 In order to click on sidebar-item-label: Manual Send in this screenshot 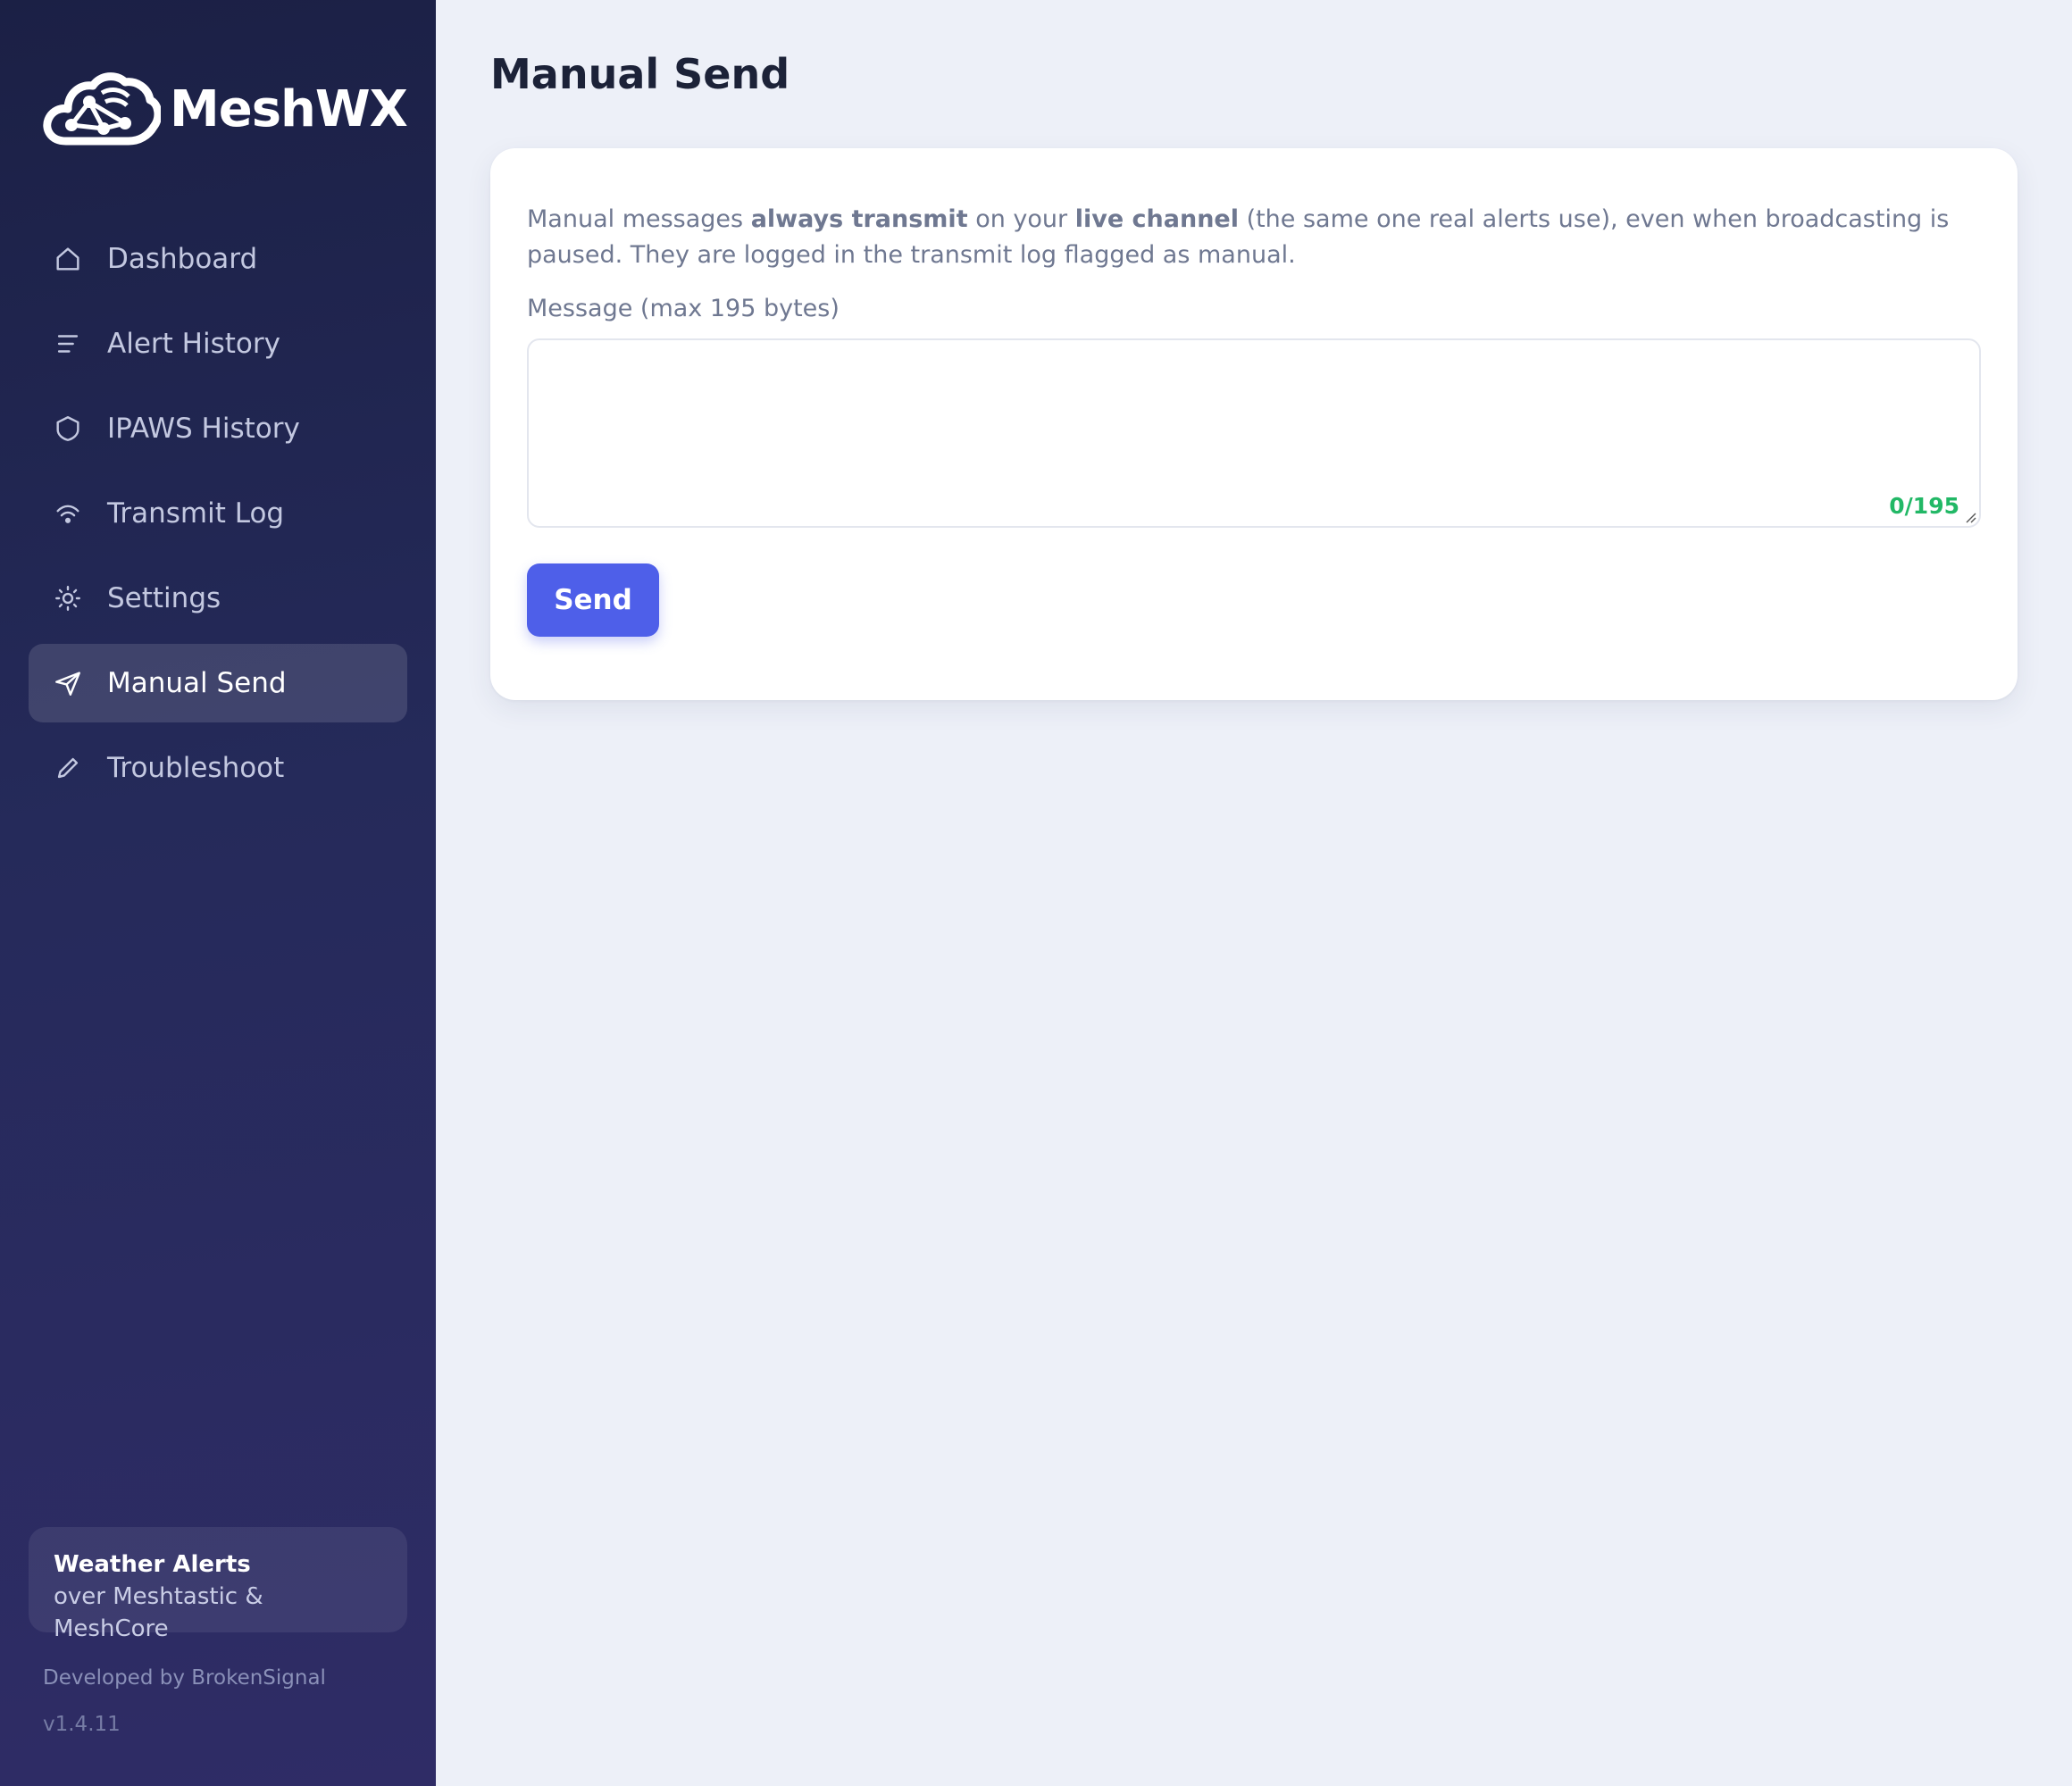, I will do `click(197, 683)`.